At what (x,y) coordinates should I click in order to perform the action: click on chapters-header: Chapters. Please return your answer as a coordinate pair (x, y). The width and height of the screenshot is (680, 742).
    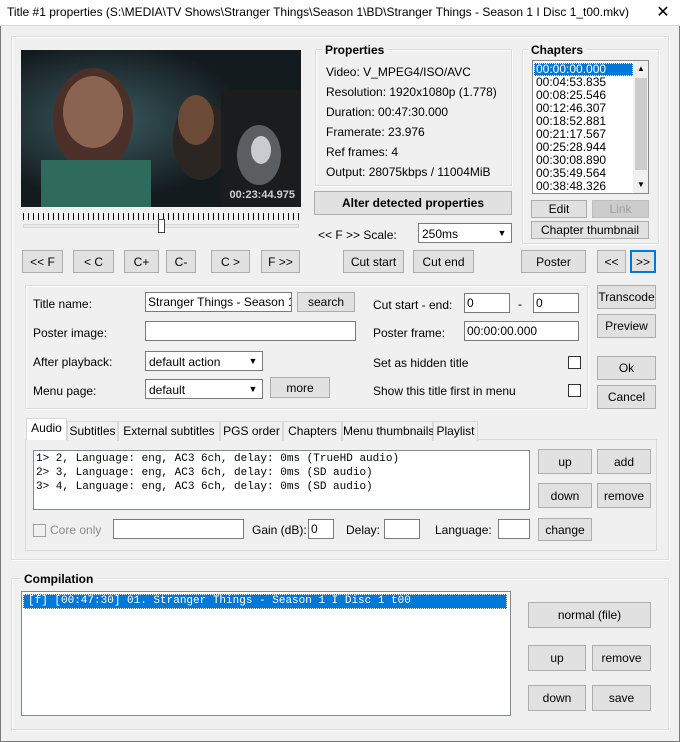
    Looking at the image, I should click on (557, 50).